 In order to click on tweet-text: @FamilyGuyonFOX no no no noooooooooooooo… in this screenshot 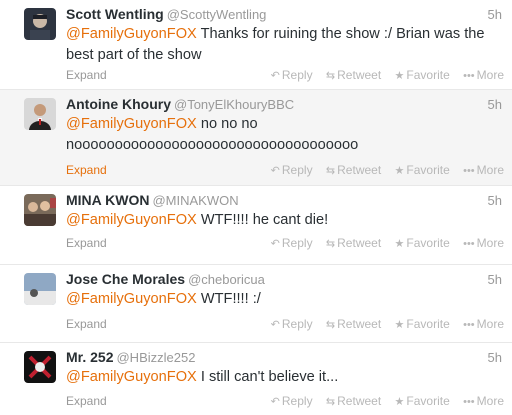, I will do `click(285, 135)`.